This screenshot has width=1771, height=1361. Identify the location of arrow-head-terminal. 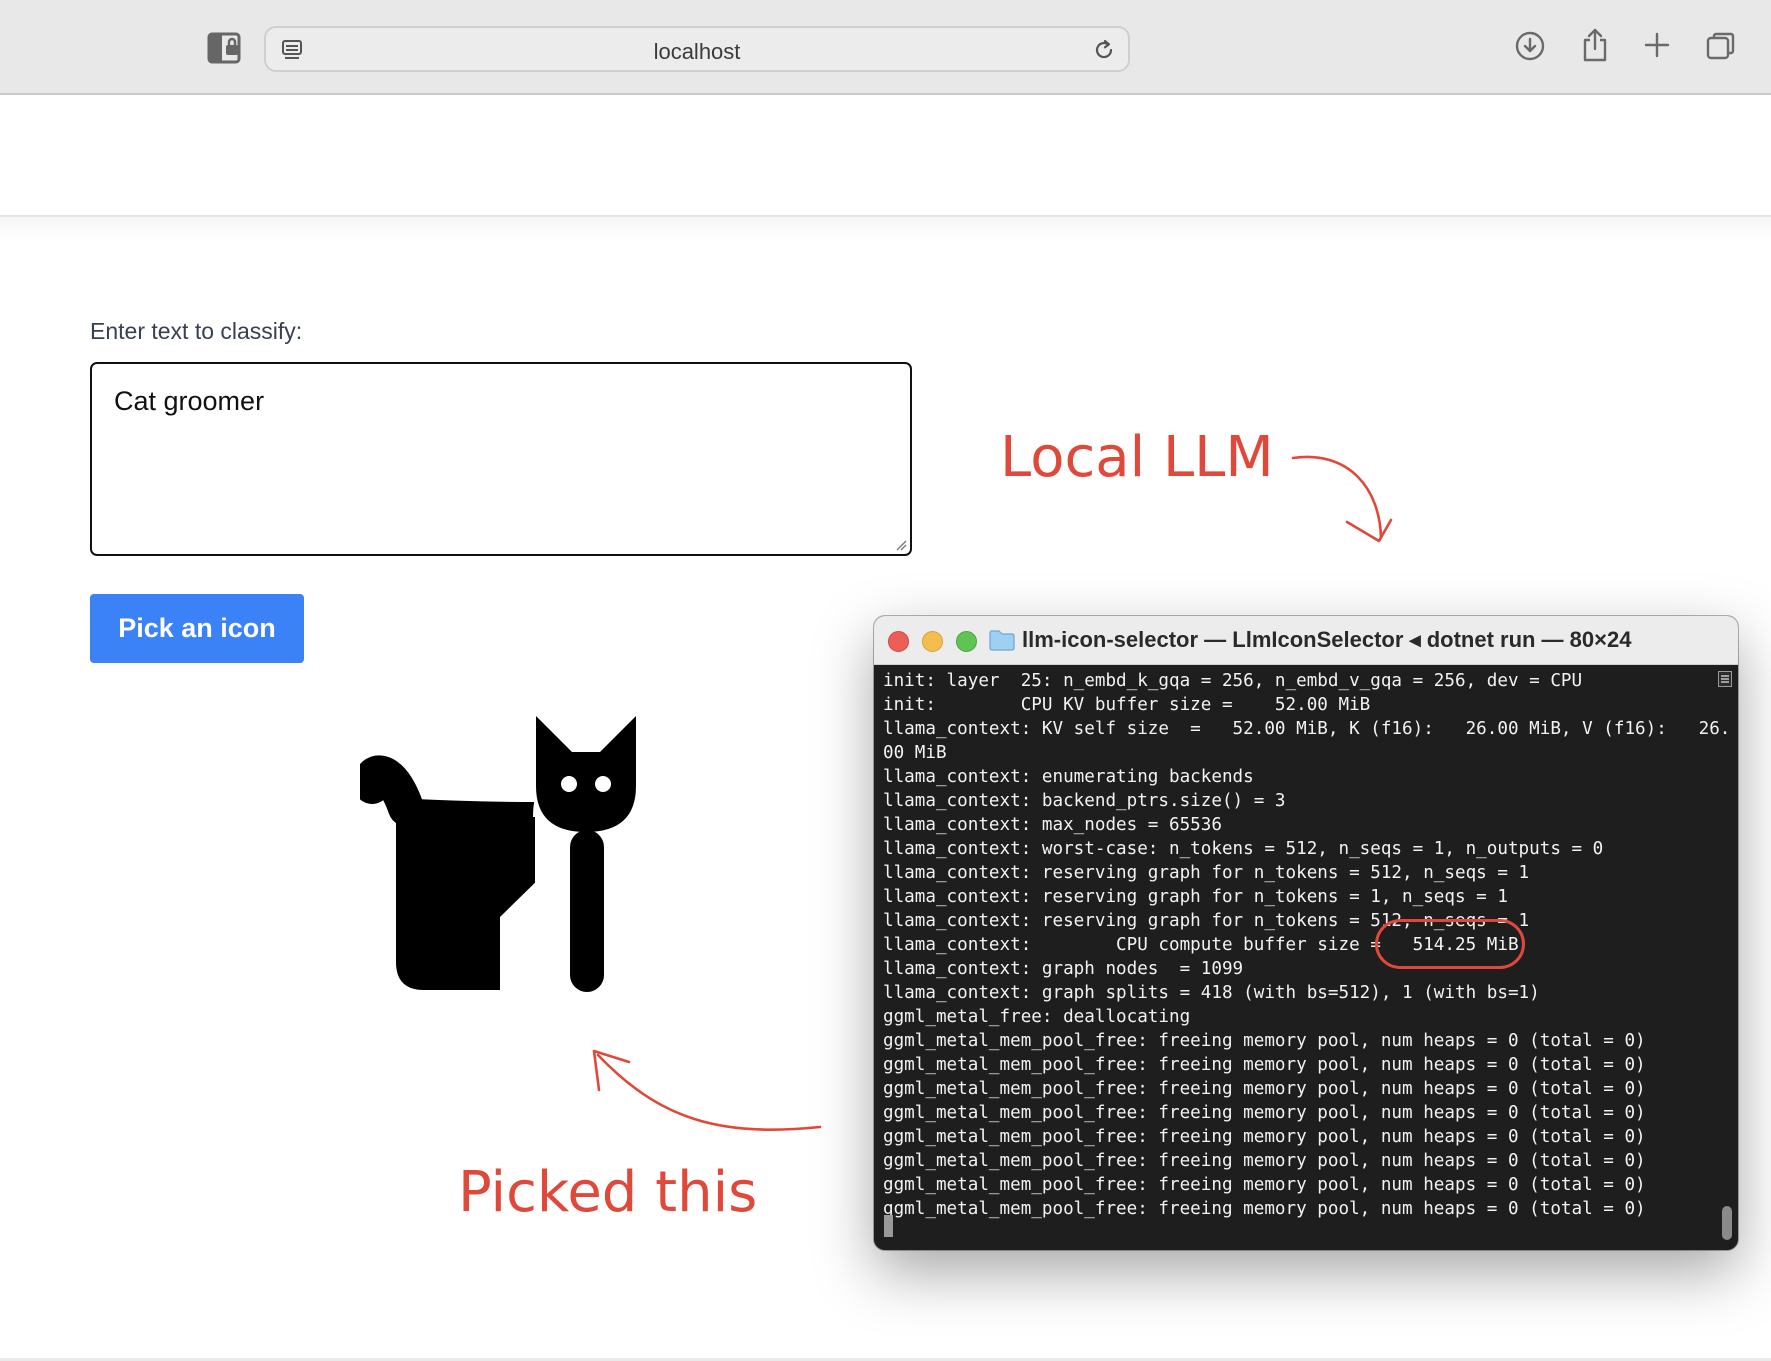
(1369, 530).